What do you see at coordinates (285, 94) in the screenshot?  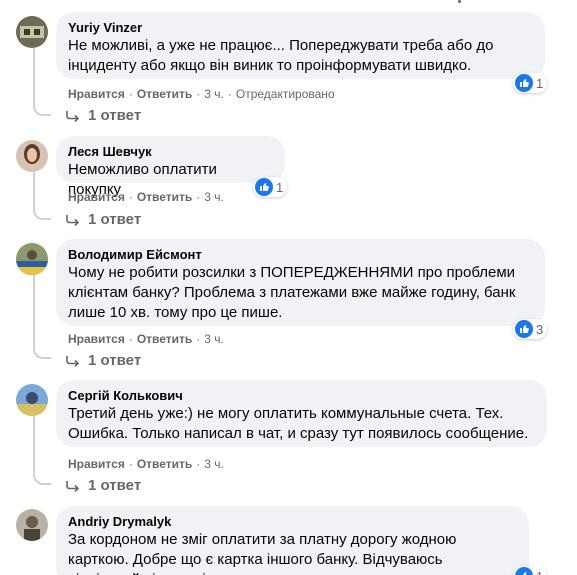 I see `edited-label: Отредактировано` at bounding box center [285, 94].